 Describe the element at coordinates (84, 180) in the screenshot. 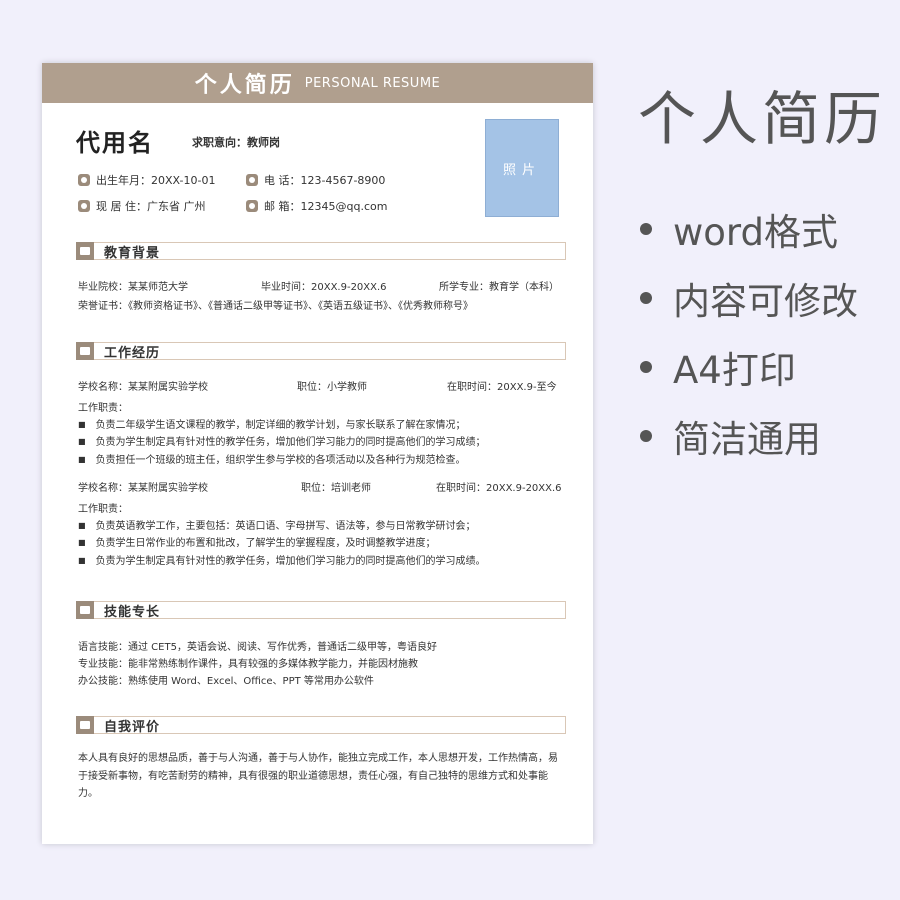

I see `calendar-icon` at that location.